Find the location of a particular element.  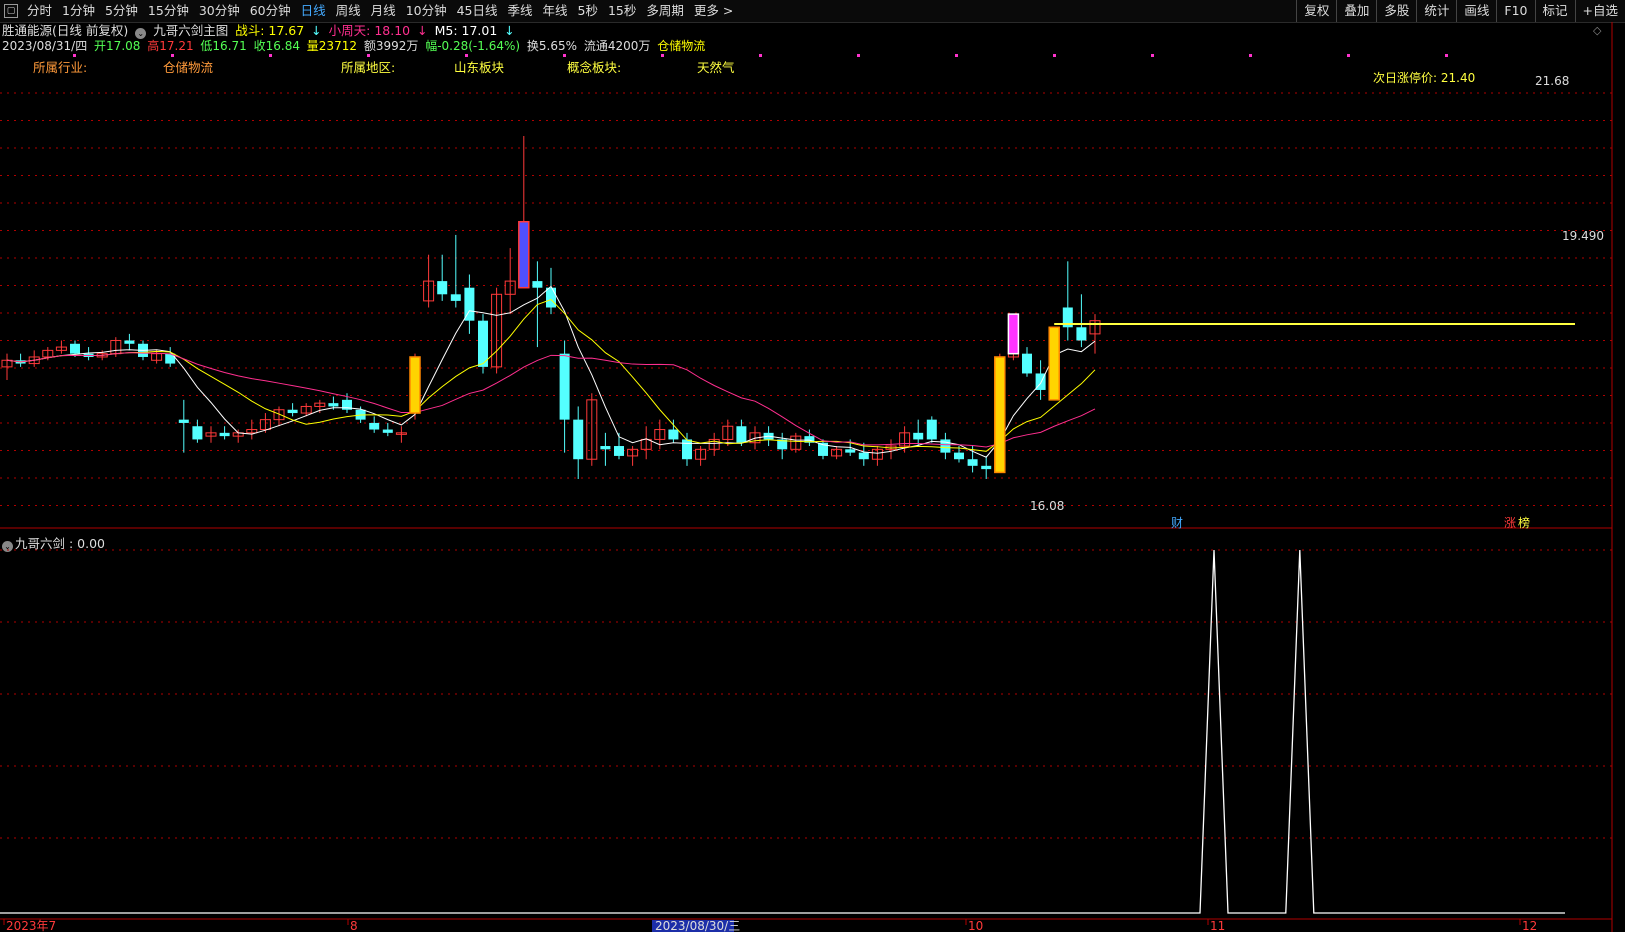

x-axis-label: 12 is located at coordinates (1529, 925).